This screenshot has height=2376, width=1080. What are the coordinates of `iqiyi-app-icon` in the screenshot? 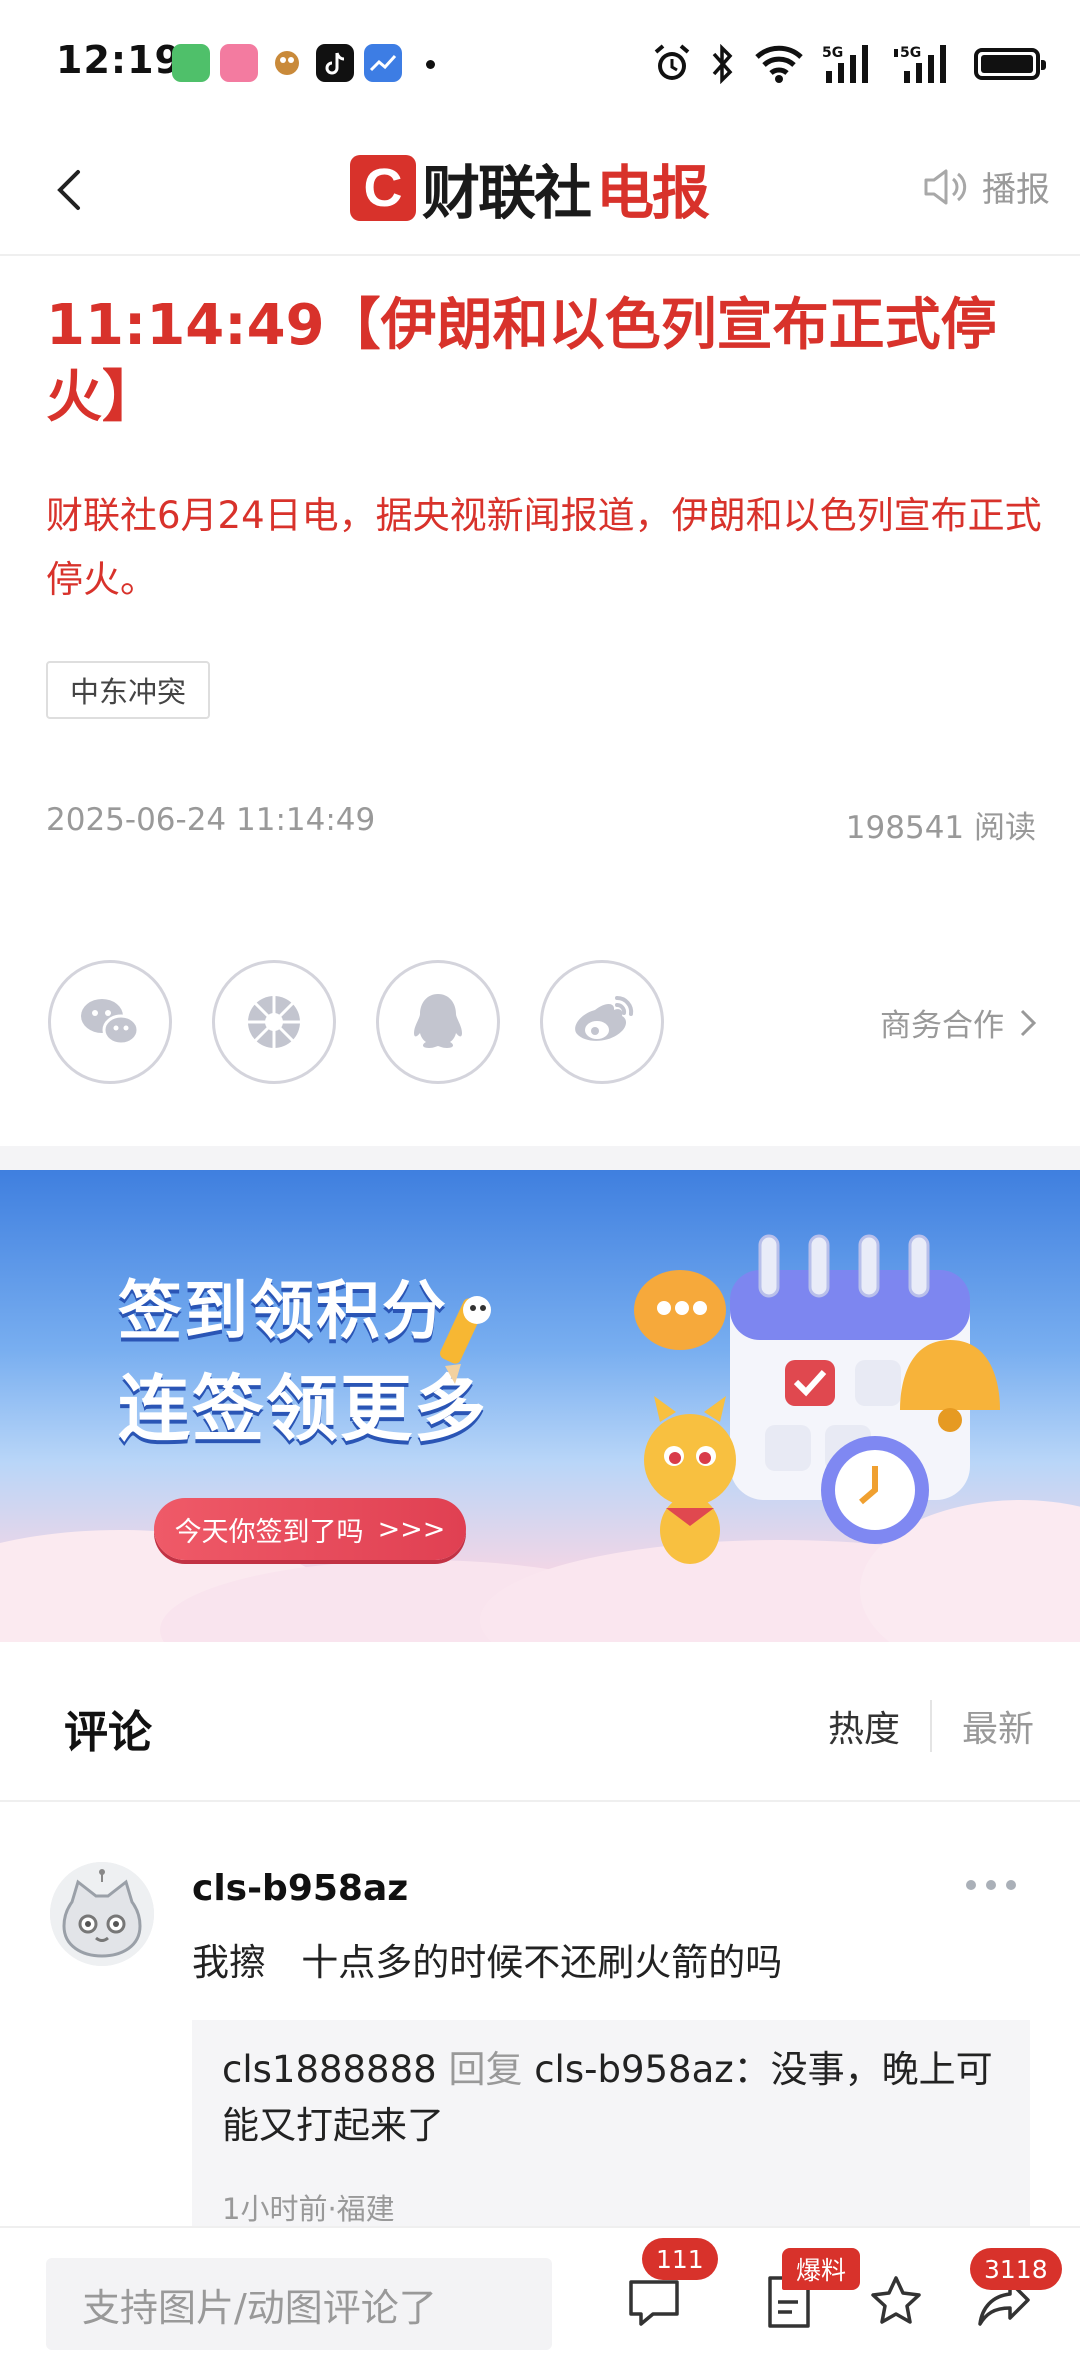 It's located at (191, 63).